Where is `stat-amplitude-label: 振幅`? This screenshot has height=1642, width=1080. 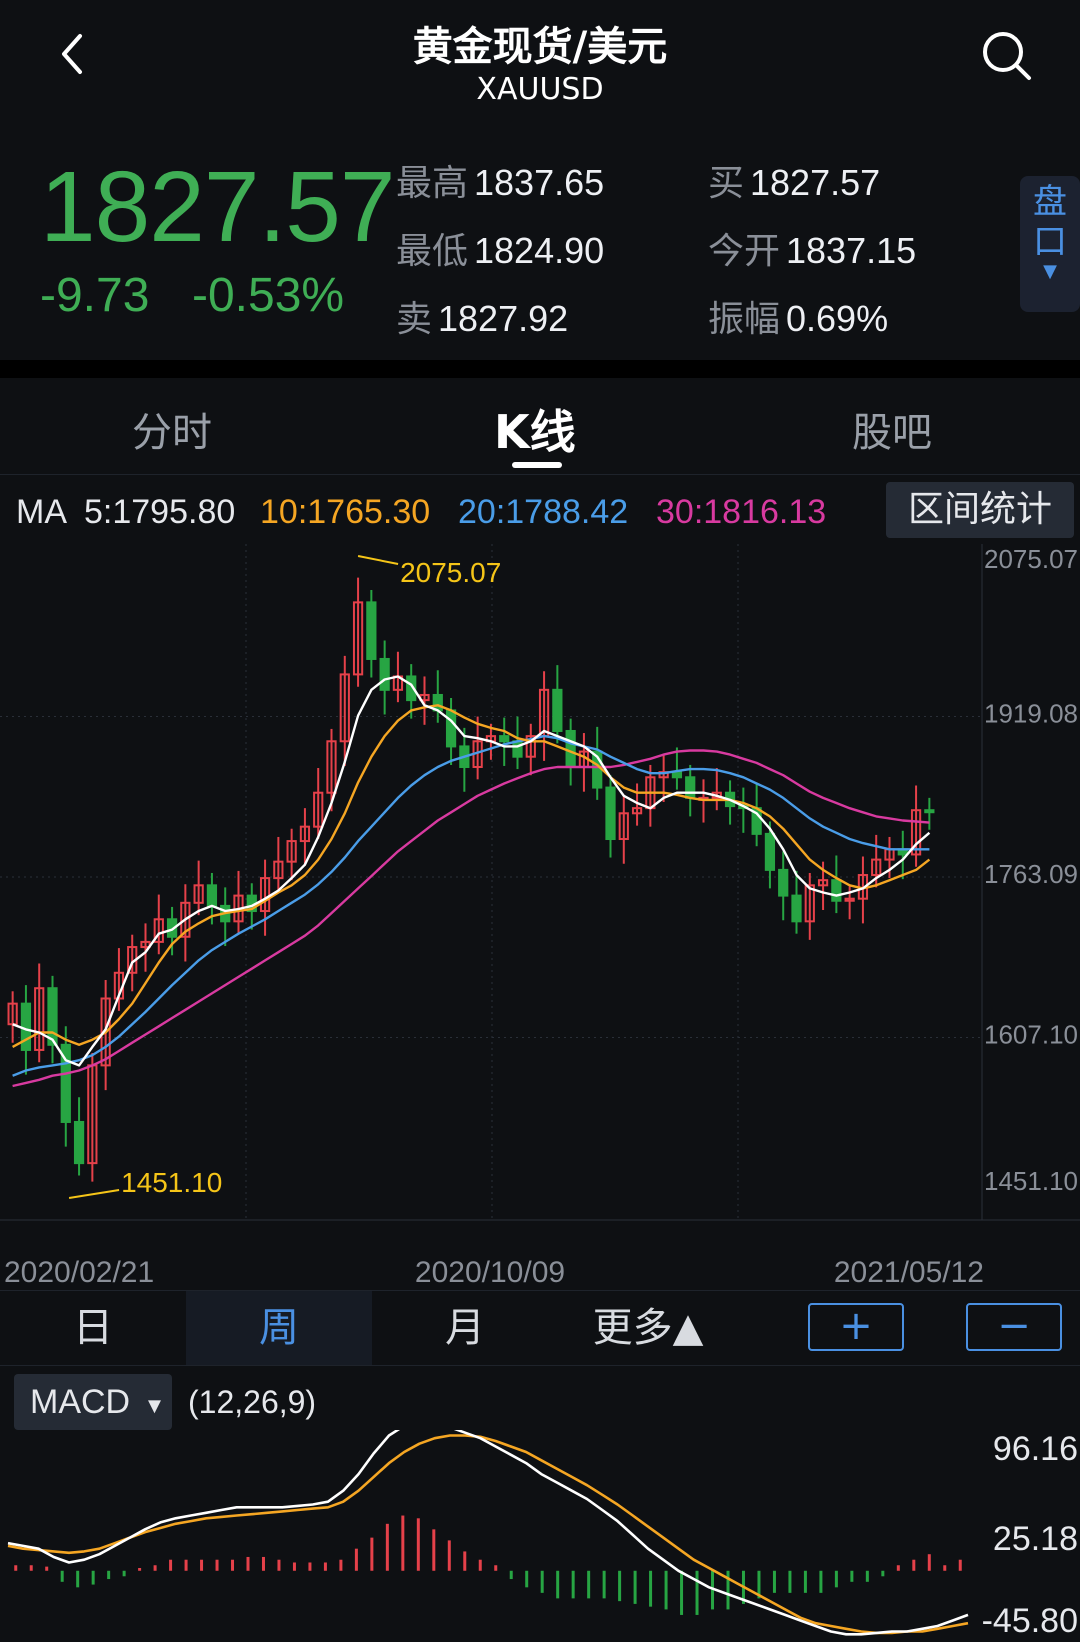 stat-amplitude-label: 振幅 is located at coordinates (744, 319).